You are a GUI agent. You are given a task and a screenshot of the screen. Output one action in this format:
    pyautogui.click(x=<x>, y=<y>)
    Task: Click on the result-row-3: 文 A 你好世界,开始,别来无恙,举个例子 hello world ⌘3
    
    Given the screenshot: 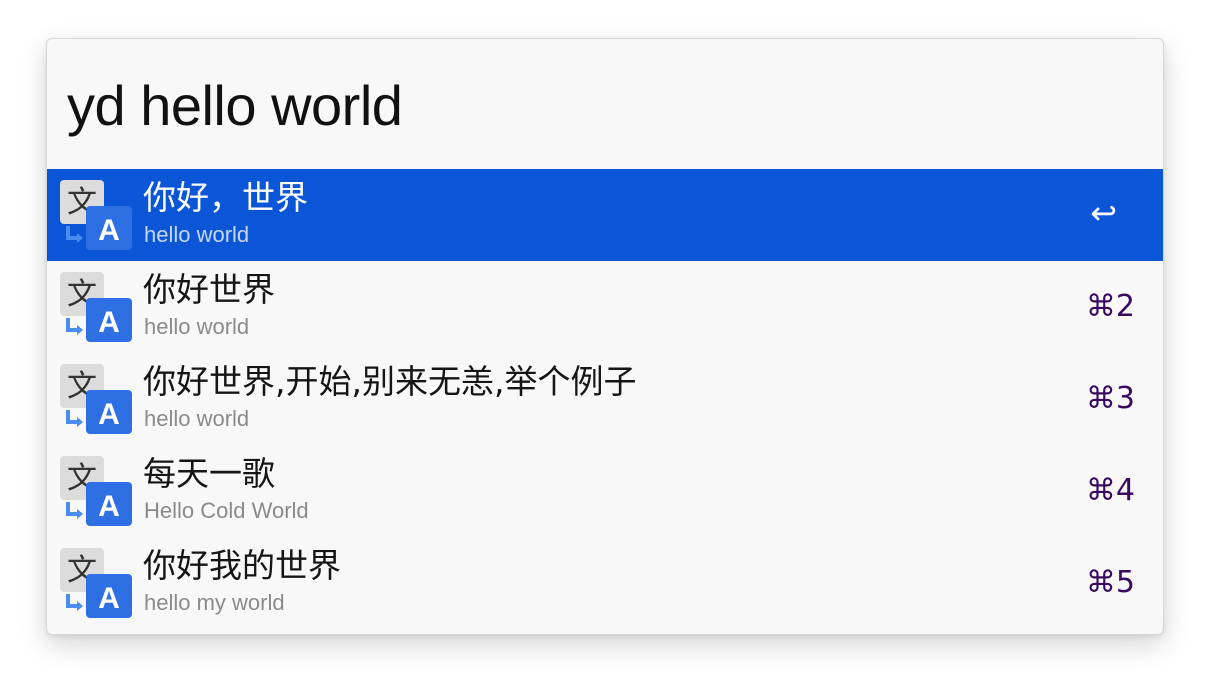 What is the action you would take?
    pyautogui.click(x=605, y=399)
    